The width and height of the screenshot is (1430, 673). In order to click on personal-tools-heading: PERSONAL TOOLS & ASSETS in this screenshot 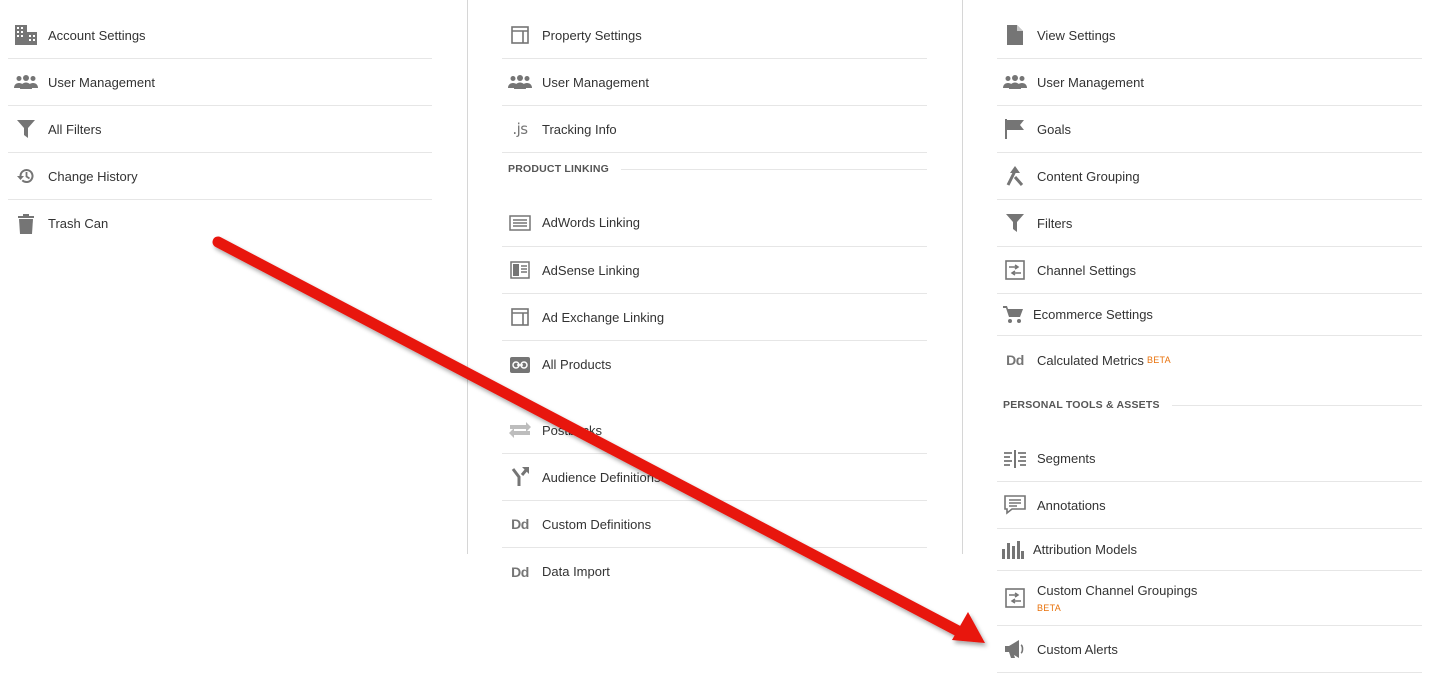, I will do `click(1209, 405)`.